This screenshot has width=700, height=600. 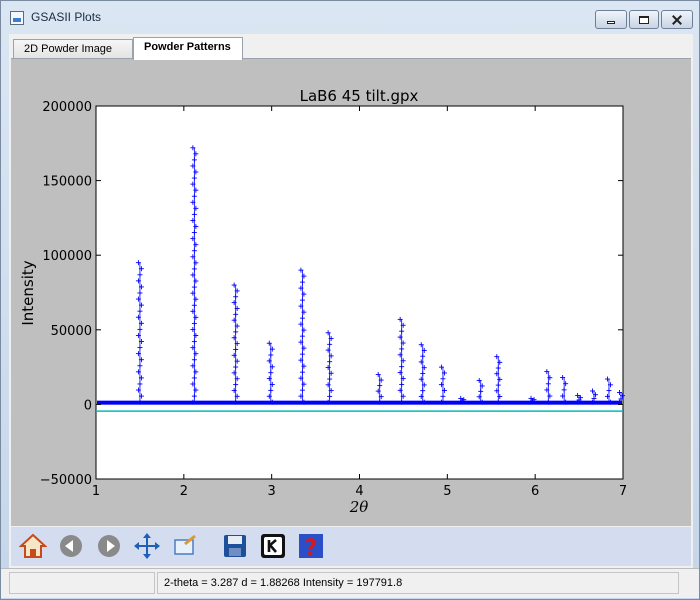 What do you see at coordinates (235, 546) in the screenshot?
I see `save-icon` at bounding box center [235, 546].